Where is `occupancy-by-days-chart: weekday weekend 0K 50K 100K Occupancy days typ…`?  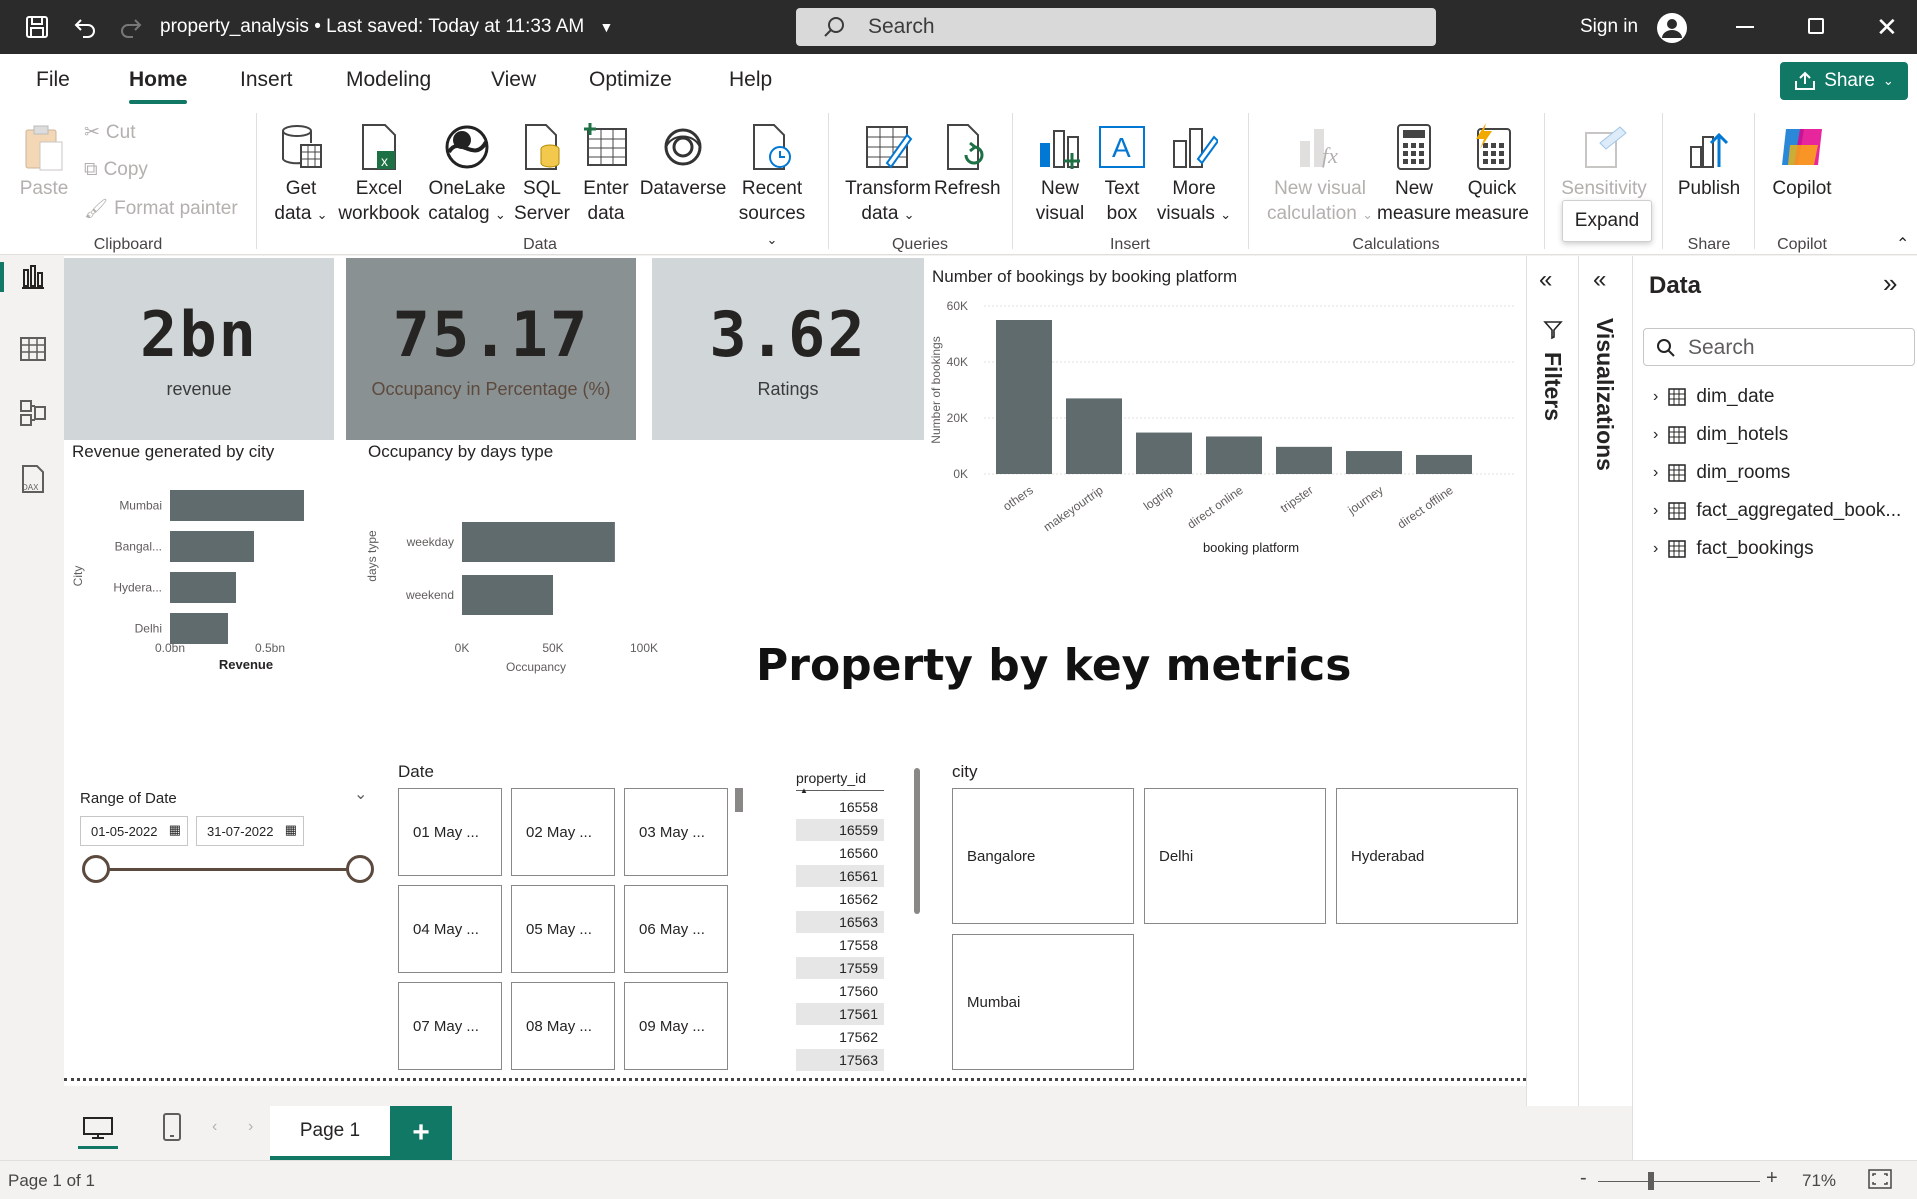 occupancy-by-days-chart: weekday weekend 0K 50K 100K Occupancy days typ… is located at coordinates (509, 581).